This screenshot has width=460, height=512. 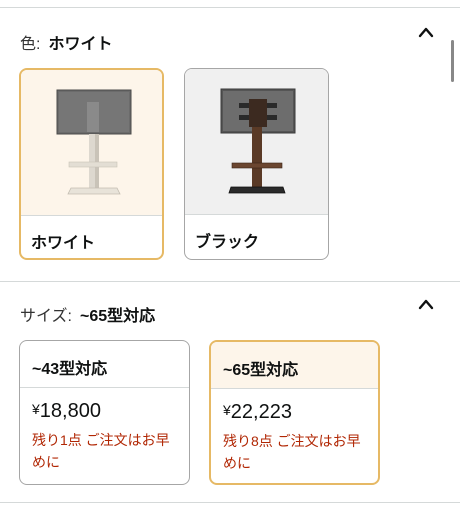 What do you see at coordinates (452, 61) in the screenshot?
I see `scrollbar` at bounding box center [452, 61].